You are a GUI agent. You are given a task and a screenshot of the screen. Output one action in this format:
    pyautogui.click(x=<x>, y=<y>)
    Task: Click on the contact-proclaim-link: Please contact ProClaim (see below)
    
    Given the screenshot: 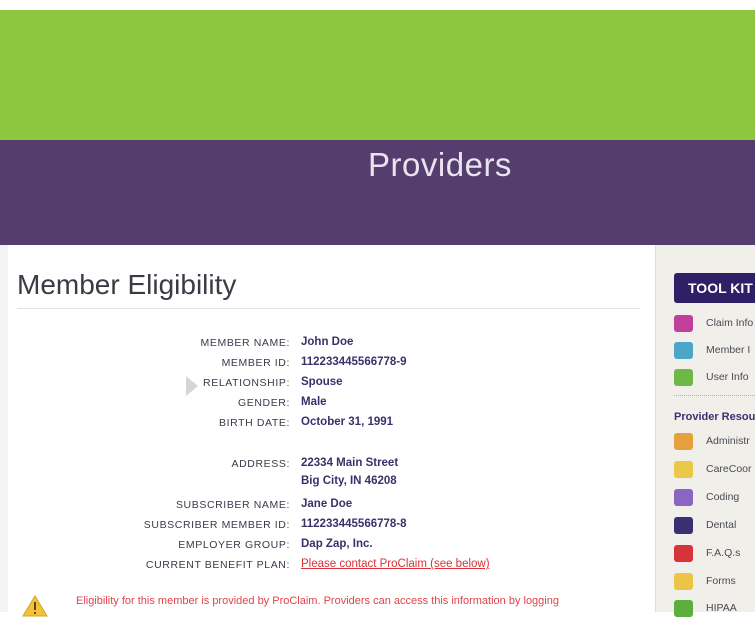 What is the action you would take?
    pyautogui.click(x=395, y=564)
    